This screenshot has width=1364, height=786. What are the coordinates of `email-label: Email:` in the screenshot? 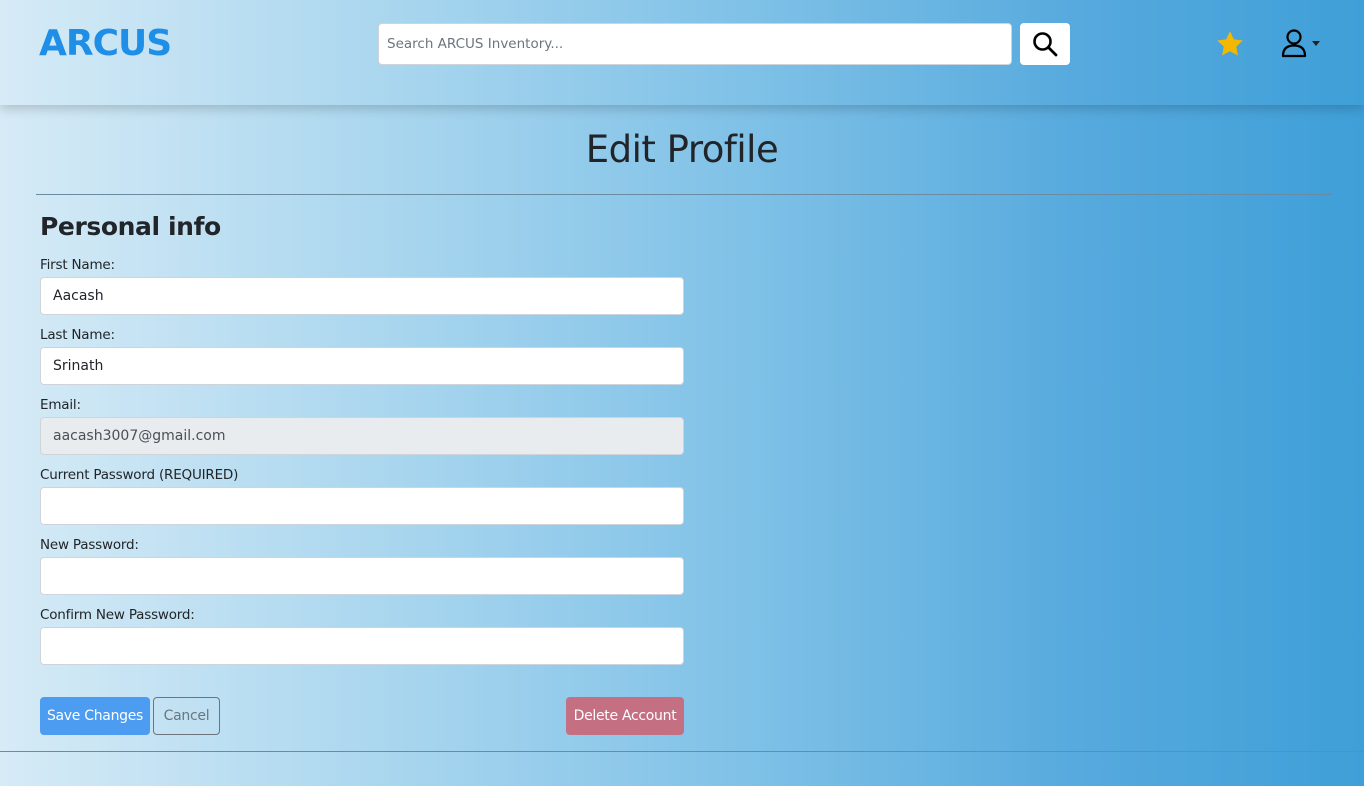 It's located at (60, 405).